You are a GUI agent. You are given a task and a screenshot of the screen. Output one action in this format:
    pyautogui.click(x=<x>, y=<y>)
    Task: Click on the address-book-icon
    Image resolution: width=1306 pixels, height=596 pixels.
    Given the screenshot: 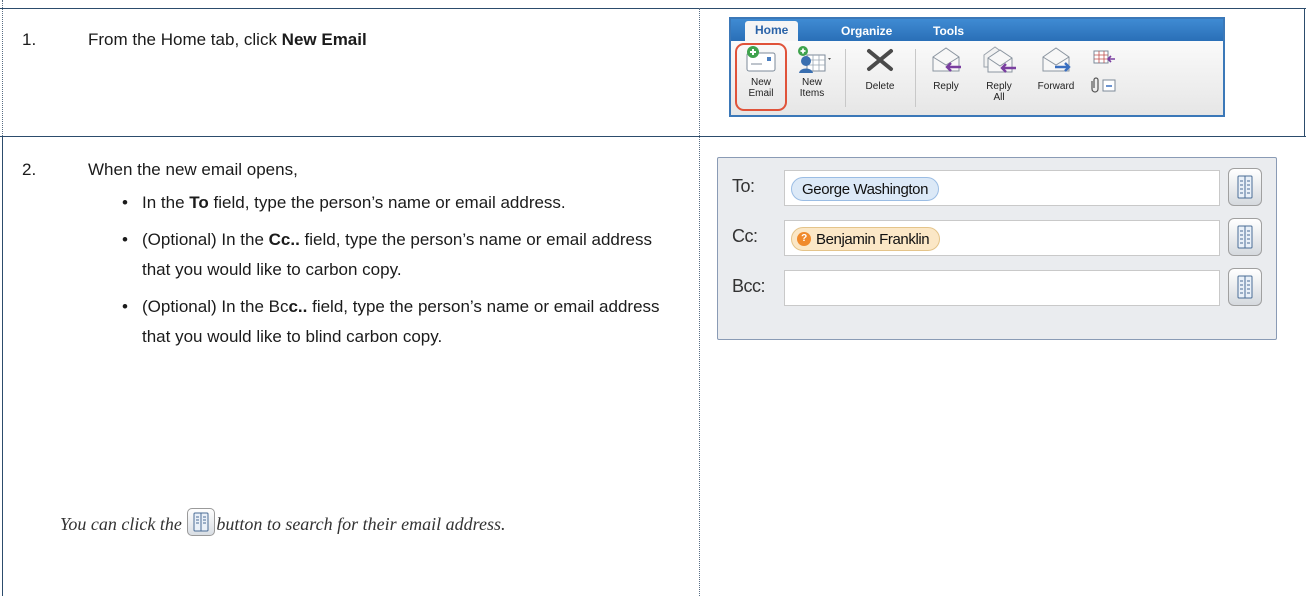 What is the action you would take?
    pyautogui.click(x=201, y=522)
    